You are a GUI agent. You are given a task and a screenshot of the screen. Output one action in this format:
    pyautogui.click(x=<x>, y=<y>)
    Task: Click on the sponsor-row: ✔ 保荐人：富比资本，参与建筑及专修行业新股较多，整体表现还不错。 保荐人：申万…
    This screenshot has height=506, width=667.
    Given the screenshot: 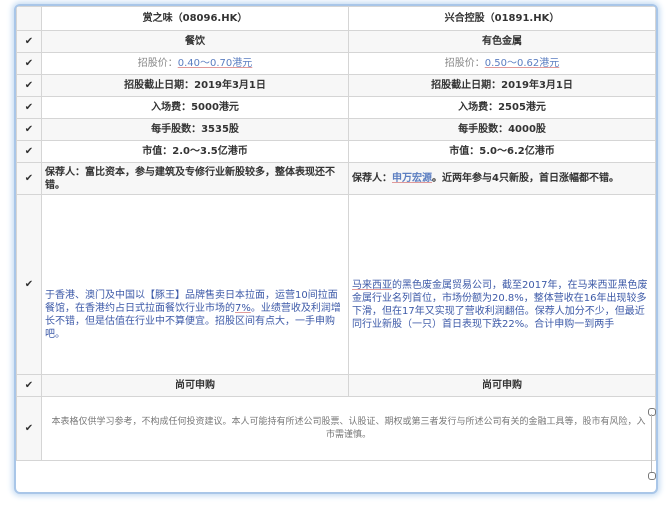 What is the action you would take?
    pyautogui.click(x=336, y=178)
    